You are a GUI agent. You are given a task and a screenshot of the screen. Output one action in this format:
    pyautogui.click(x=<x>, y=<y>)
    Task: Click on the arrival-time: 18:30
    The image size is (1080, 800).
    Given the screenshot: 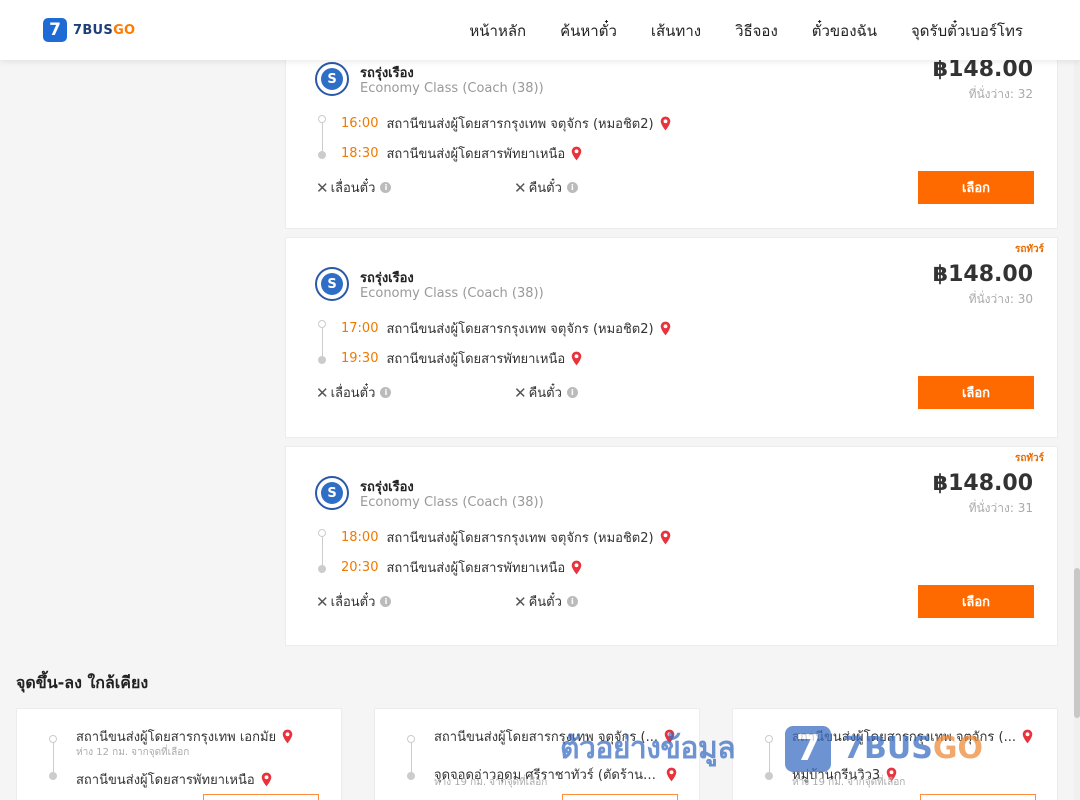 What is the action you would take?
    pyautogui.click(x=360, y=153)
    